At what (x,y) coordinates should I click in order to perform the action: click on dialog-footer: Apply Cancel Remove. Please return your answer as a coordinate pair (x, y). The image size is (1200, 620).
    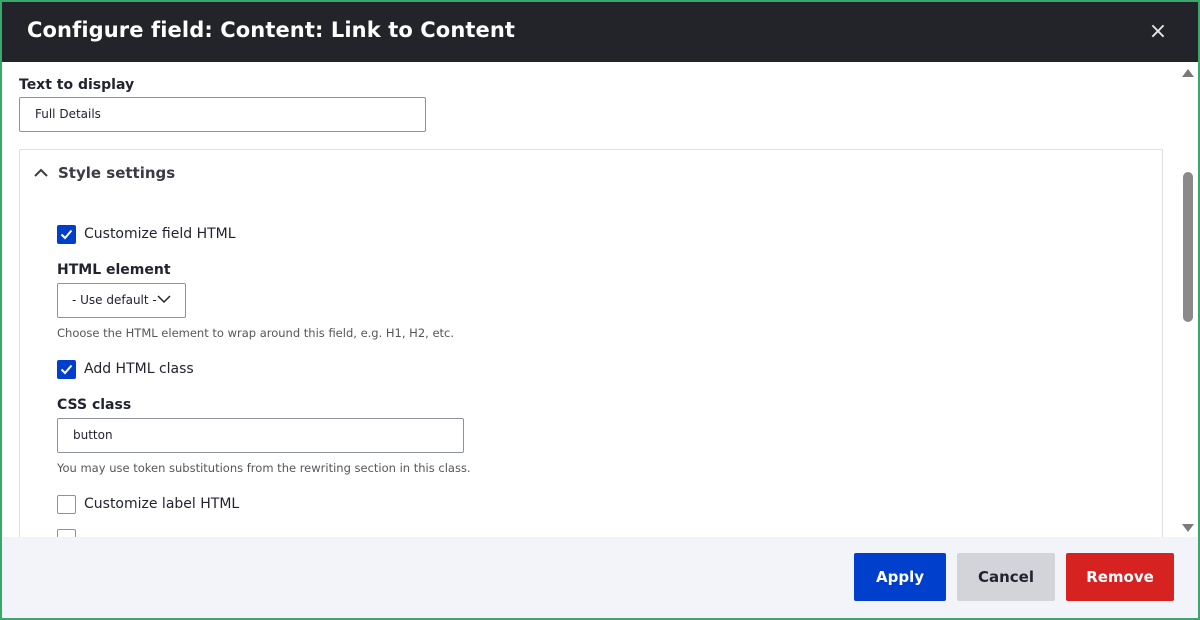
    Looking at the image, I should click on (600, 577).